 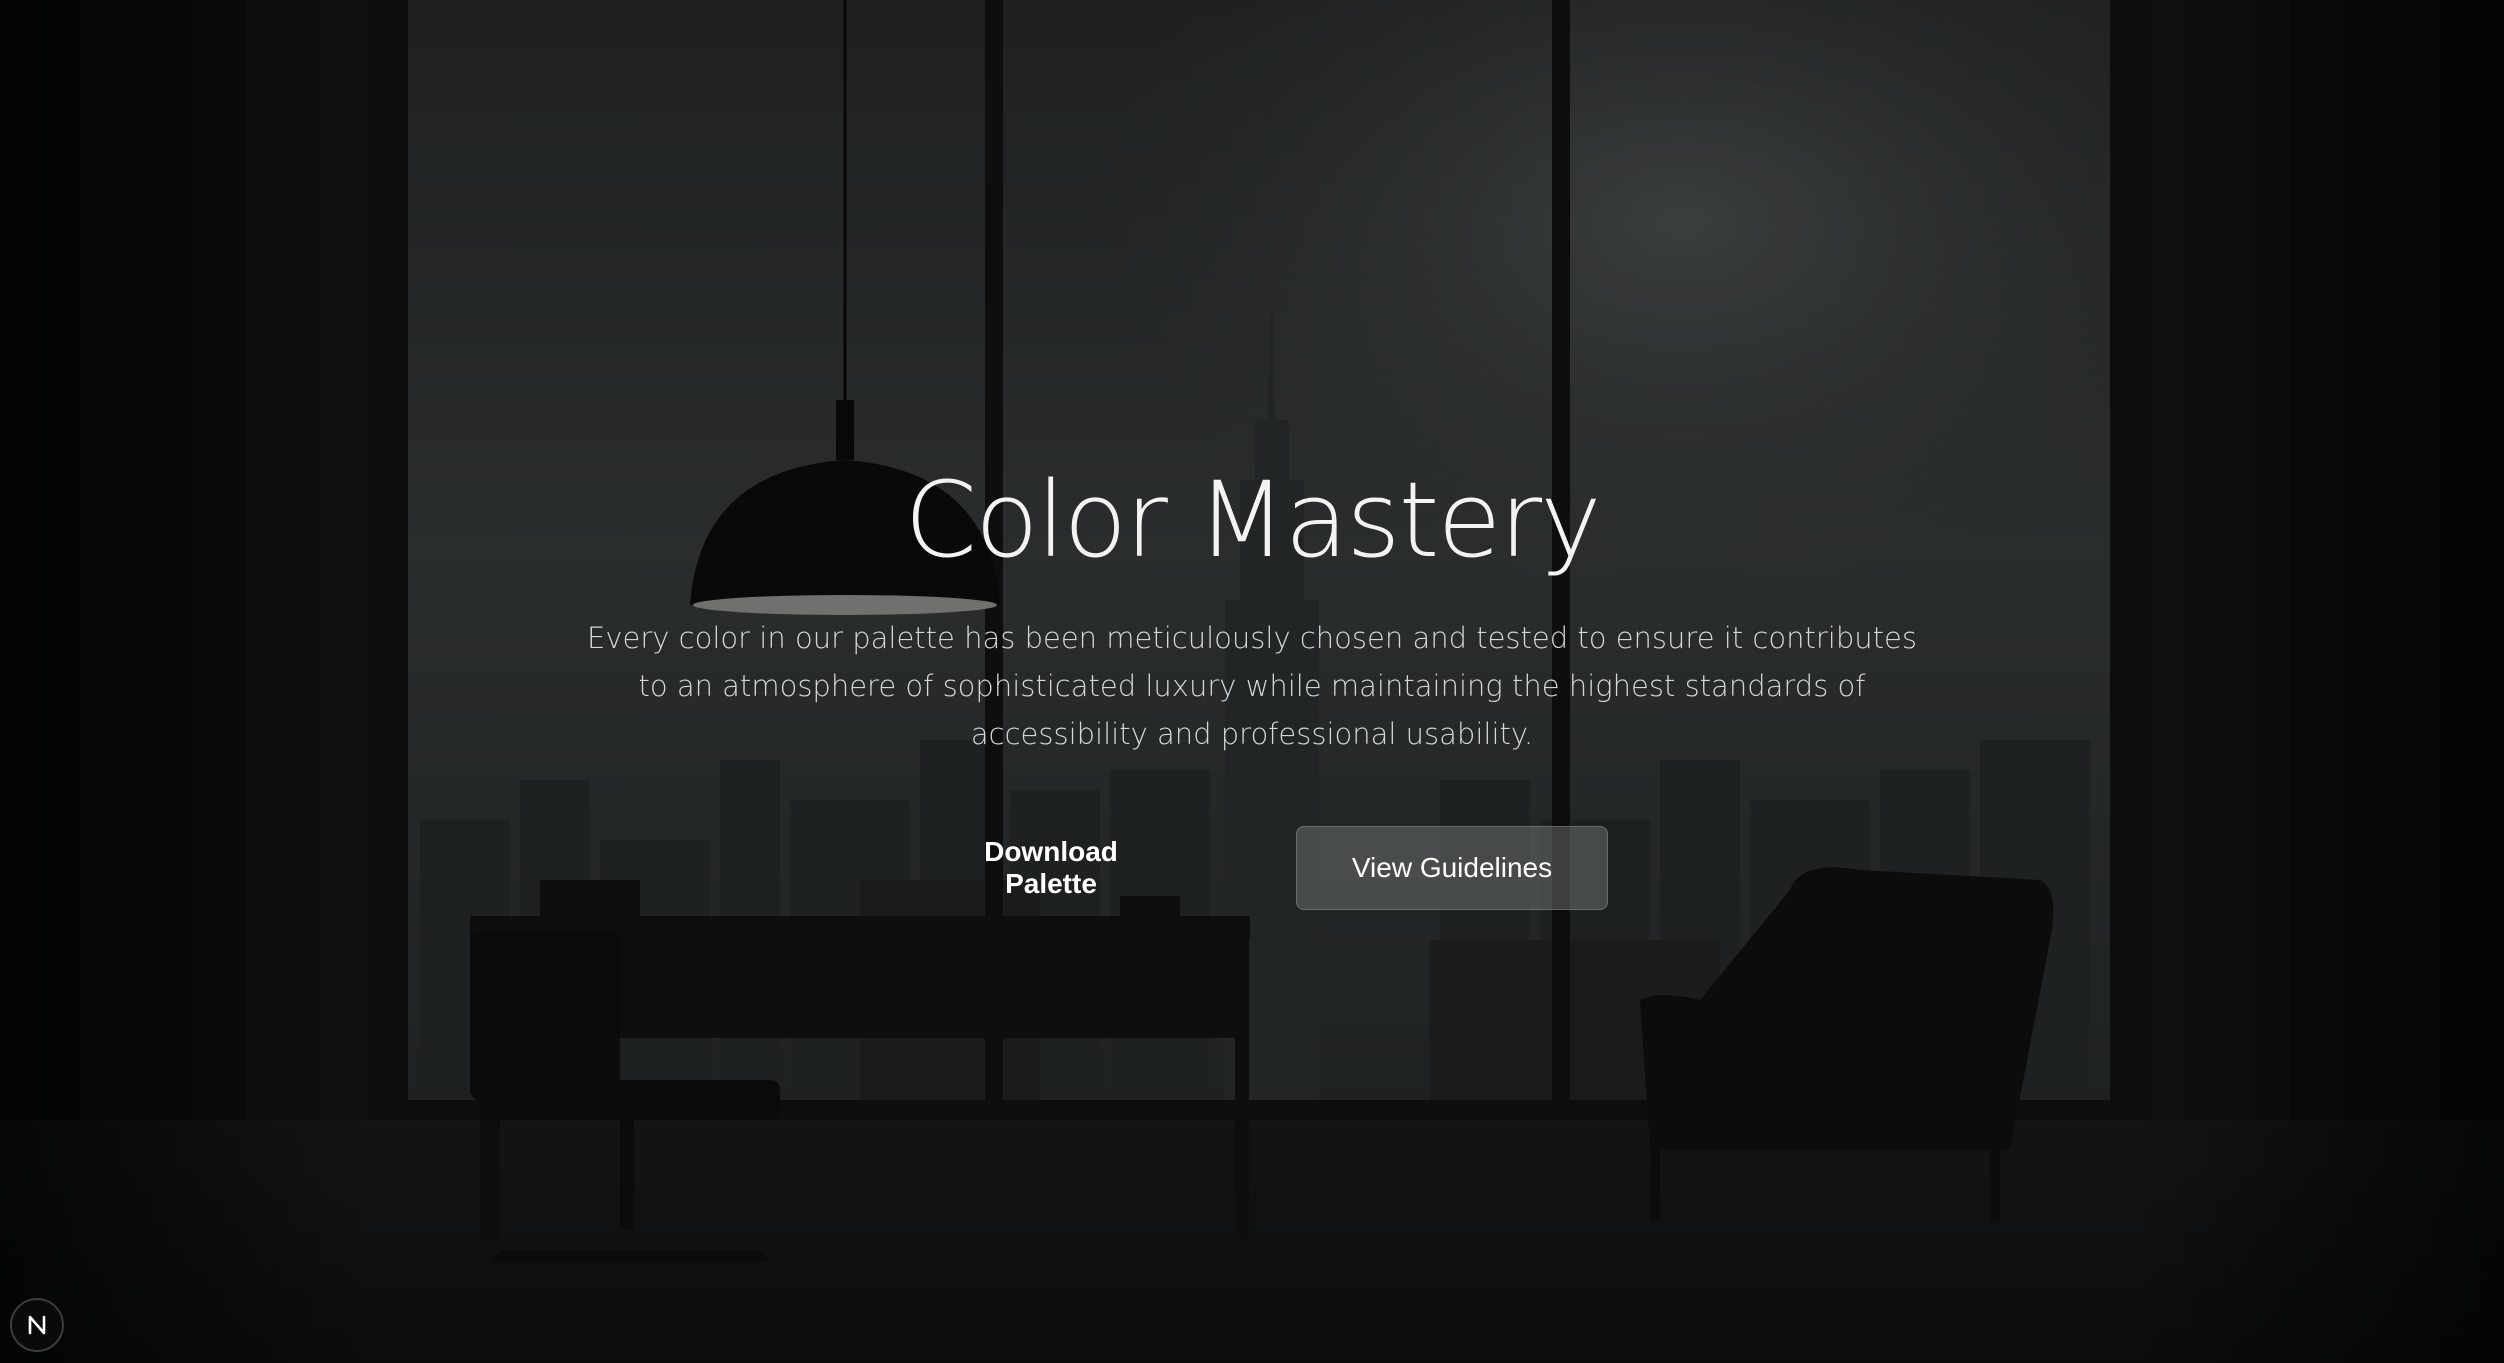 I want to click on dev-tools-badge, so click(x=37, y=1325).